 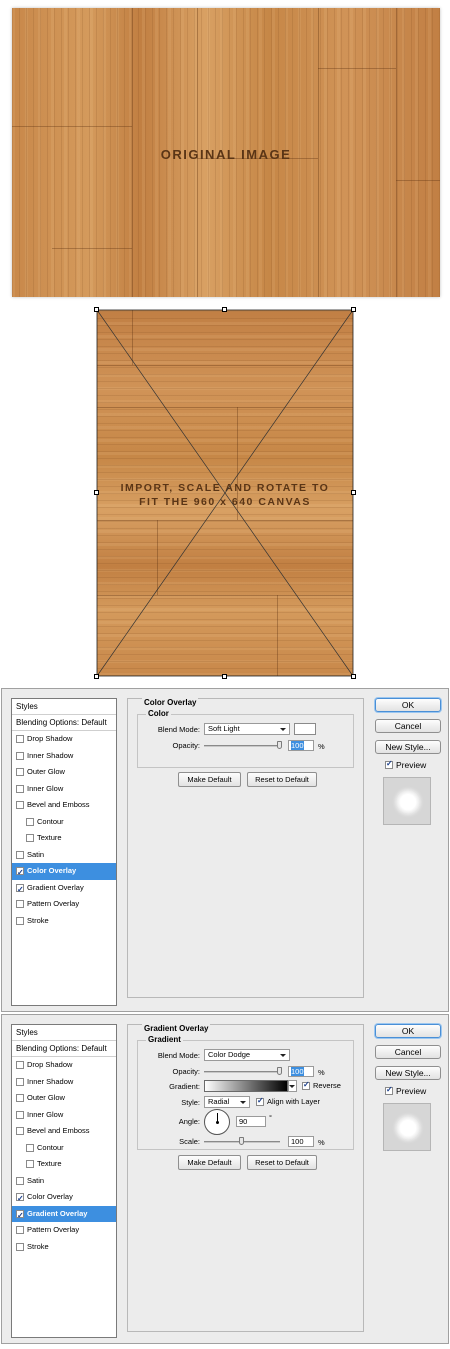 I want to click on scale-slider-thumb, so click(x=241, y=1141).